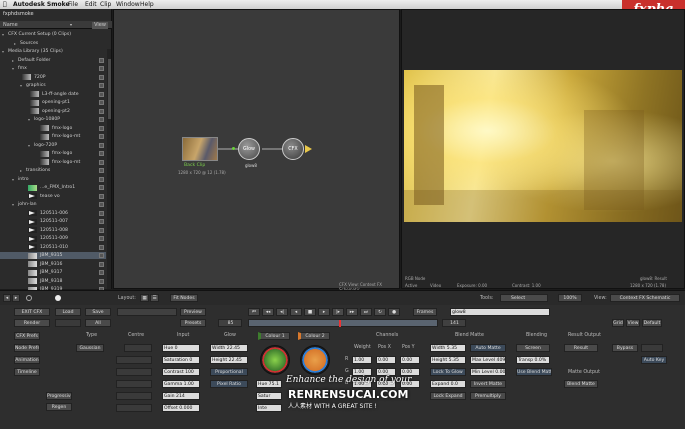  What do you see at coordinates (425, 312) in the screenshot?
I see `frames-button: Frames` at bounding box center [425, 312].